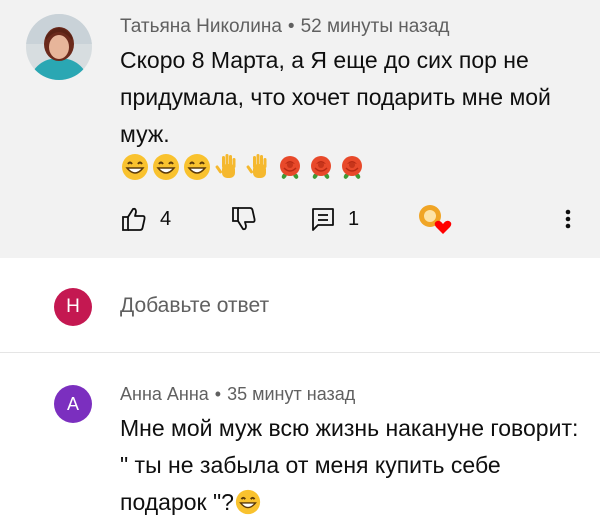 The height and width of the screenshot is (525, 600). Describe the element at coordinates (243, 167) in the screenshot. I see `emoji-row` at that location.